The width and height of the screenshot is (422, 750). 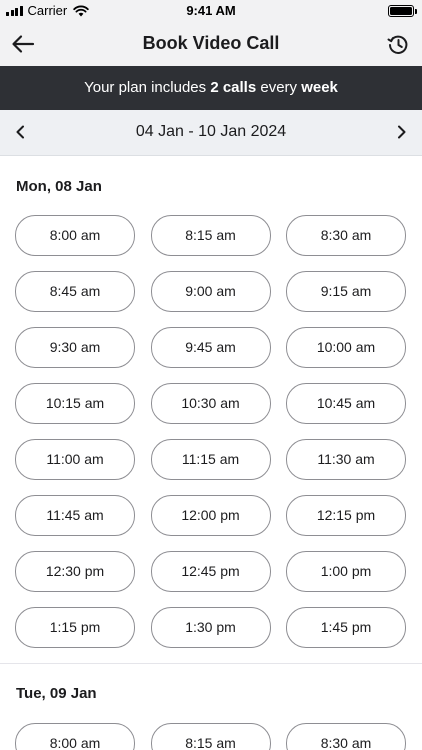 What do you see at coordinates (346, 627) in the screenshot?
I see `time-slot-button: 1:45 pm` at bounding box center [346, 627].